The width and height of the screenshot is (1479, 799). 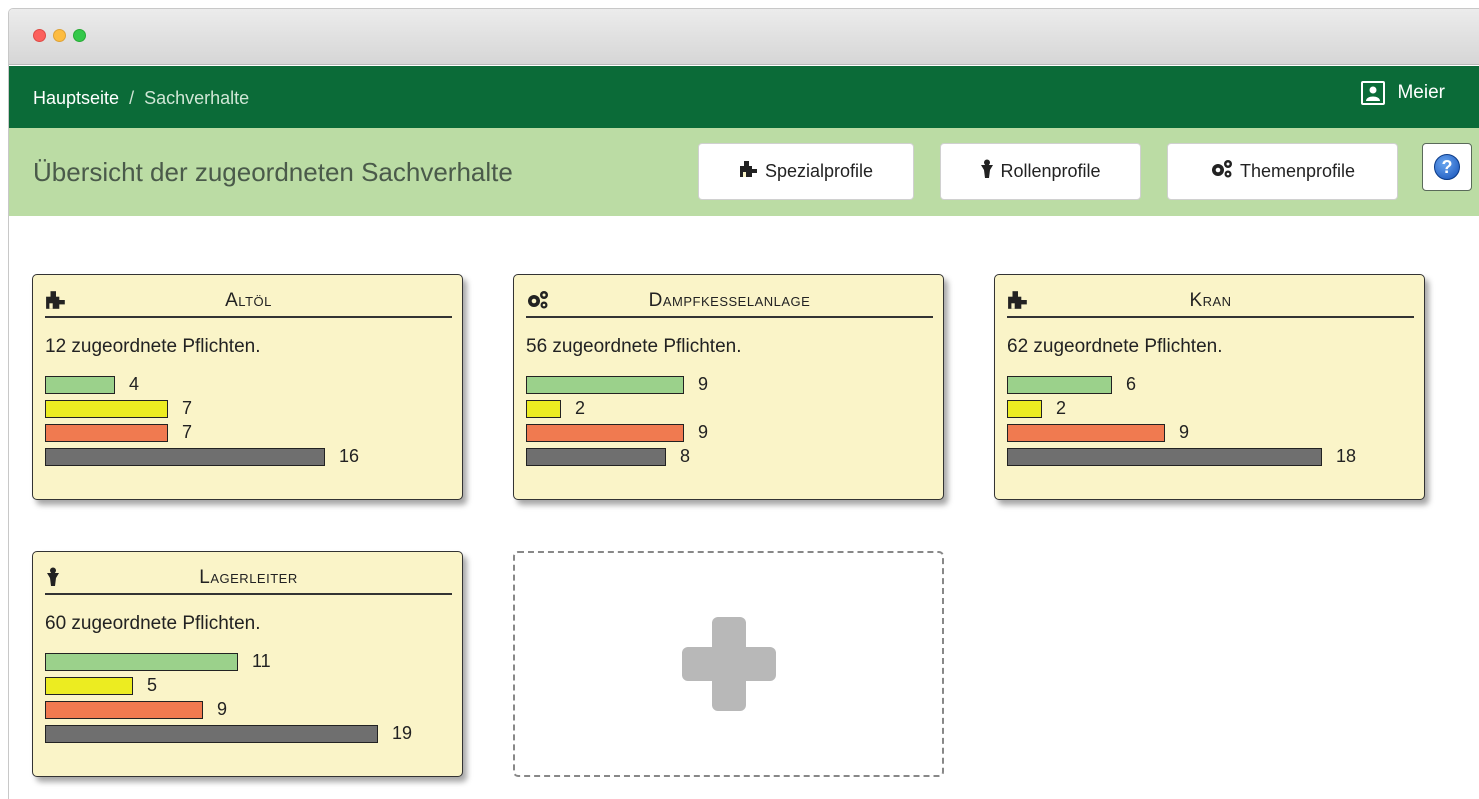 What do you see at coordinates (39, 35) in the screenshot?
I see `close-window-button` at bounding box center [39, 35].